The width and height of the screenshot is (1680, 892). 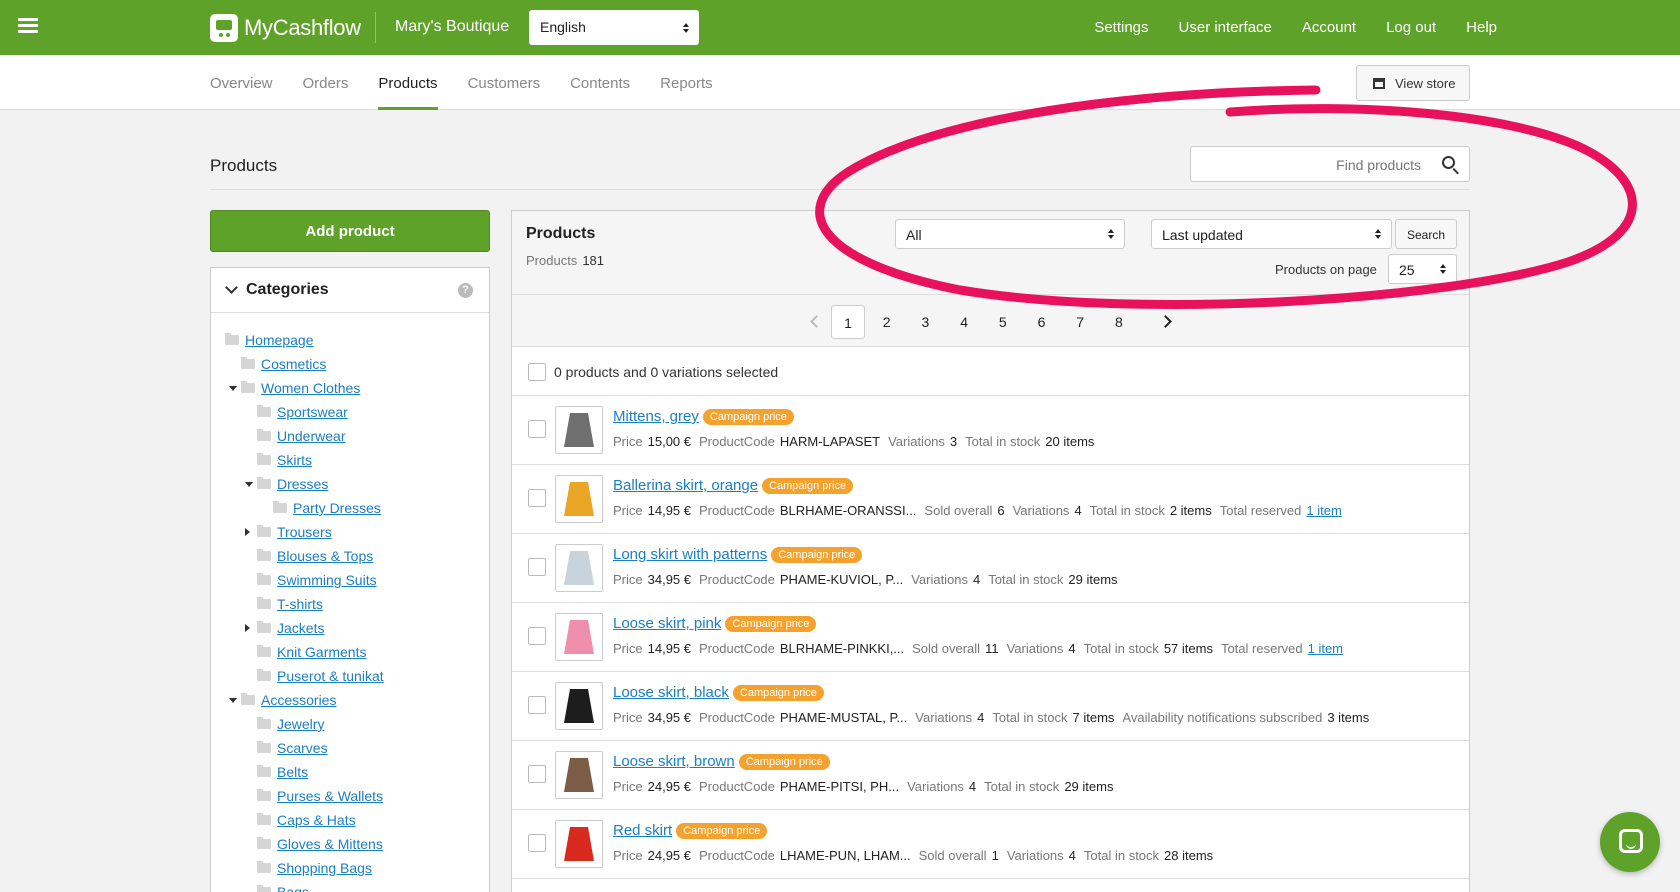 I want to click on category-item: Shopping Bags, so click(x=350, y=869).